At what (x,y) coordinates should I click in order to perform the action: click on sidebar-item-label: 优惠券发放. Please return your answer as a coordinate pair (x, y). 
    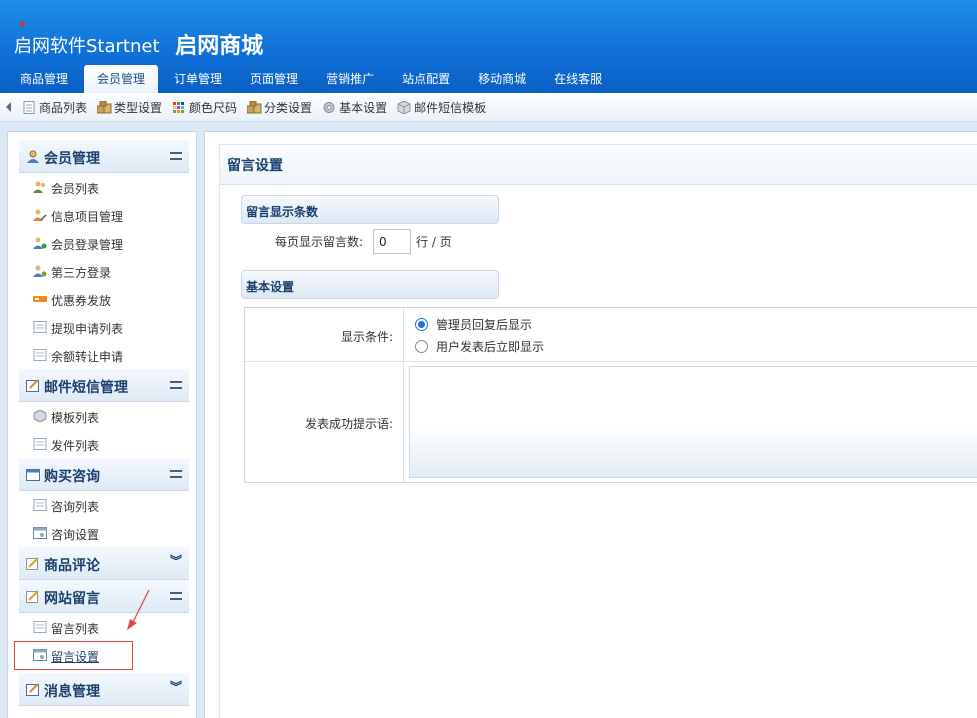
    Looking at the image, I should click on (81, 301).